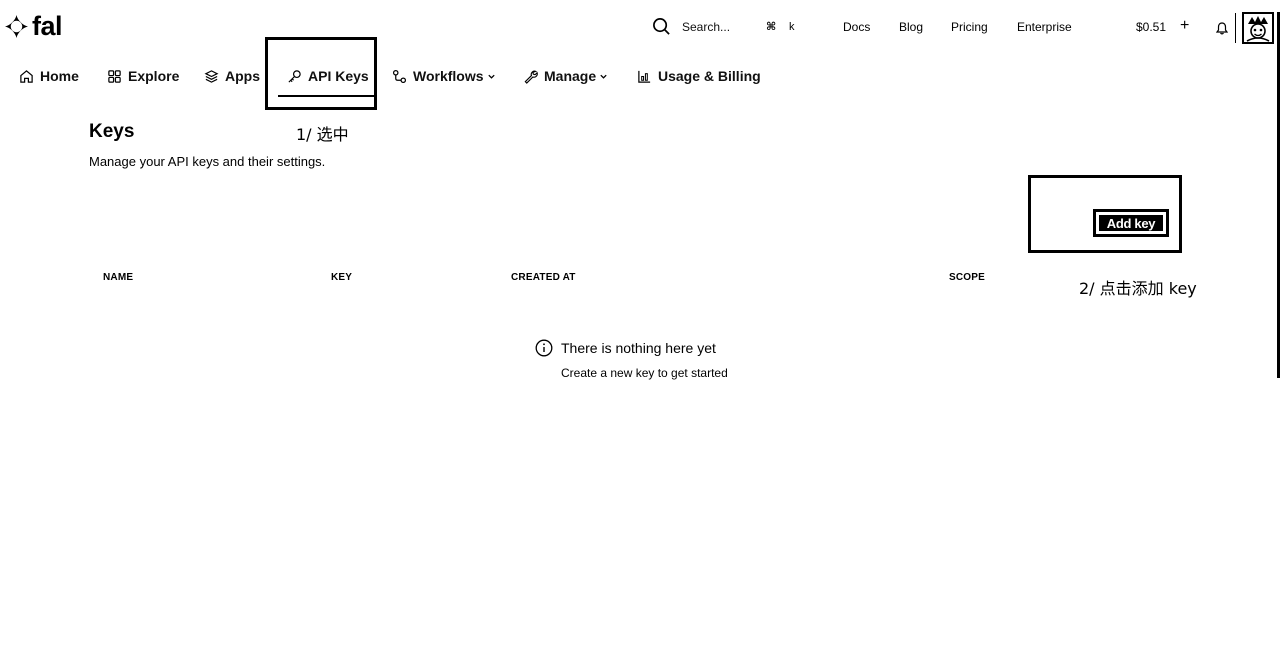  Describe the element at coordinates (771, 27) in the screenshot. I see `command-key-hint: ⌘` at that location.